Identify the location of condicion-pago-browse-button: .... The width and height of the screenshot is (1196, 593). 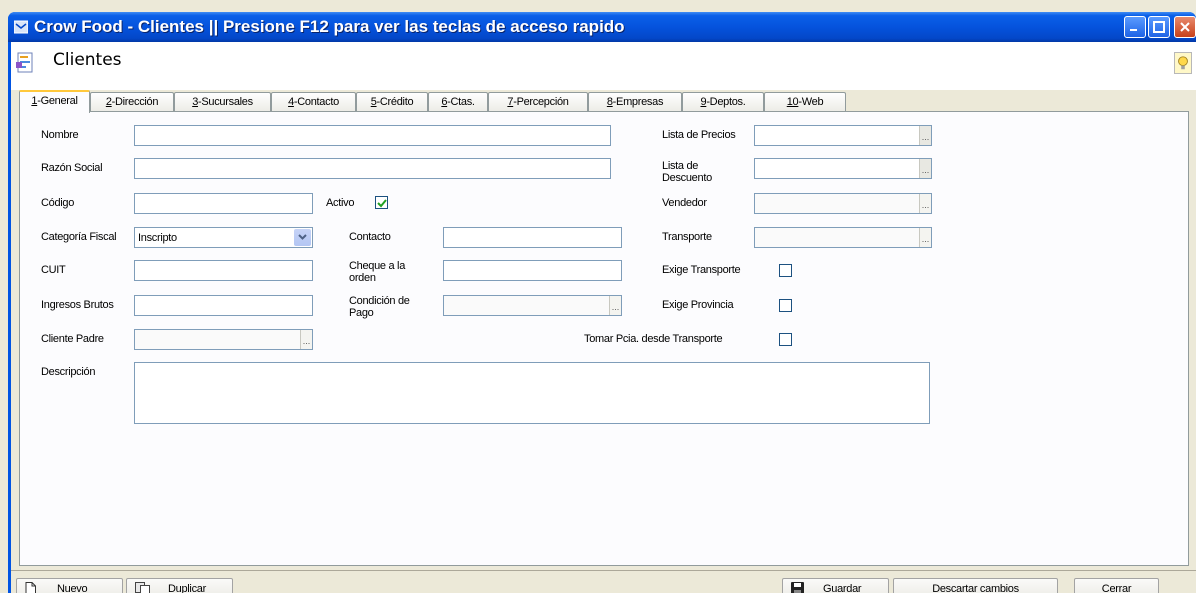
(615, 305).